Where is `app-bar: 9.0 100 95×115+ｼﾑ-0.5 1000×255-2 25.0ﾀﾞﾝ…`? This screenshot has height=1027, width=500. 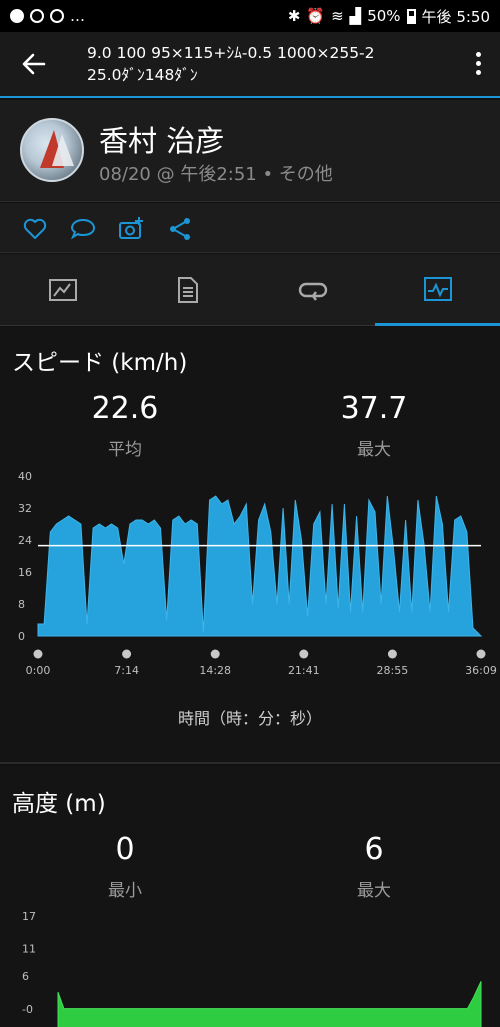 app-bar: 9.0 100 95×115+ｼﾑ-0.5 1000×255-2 25.0ﾀﾞﾝ… is located at coordinates (250, 65).